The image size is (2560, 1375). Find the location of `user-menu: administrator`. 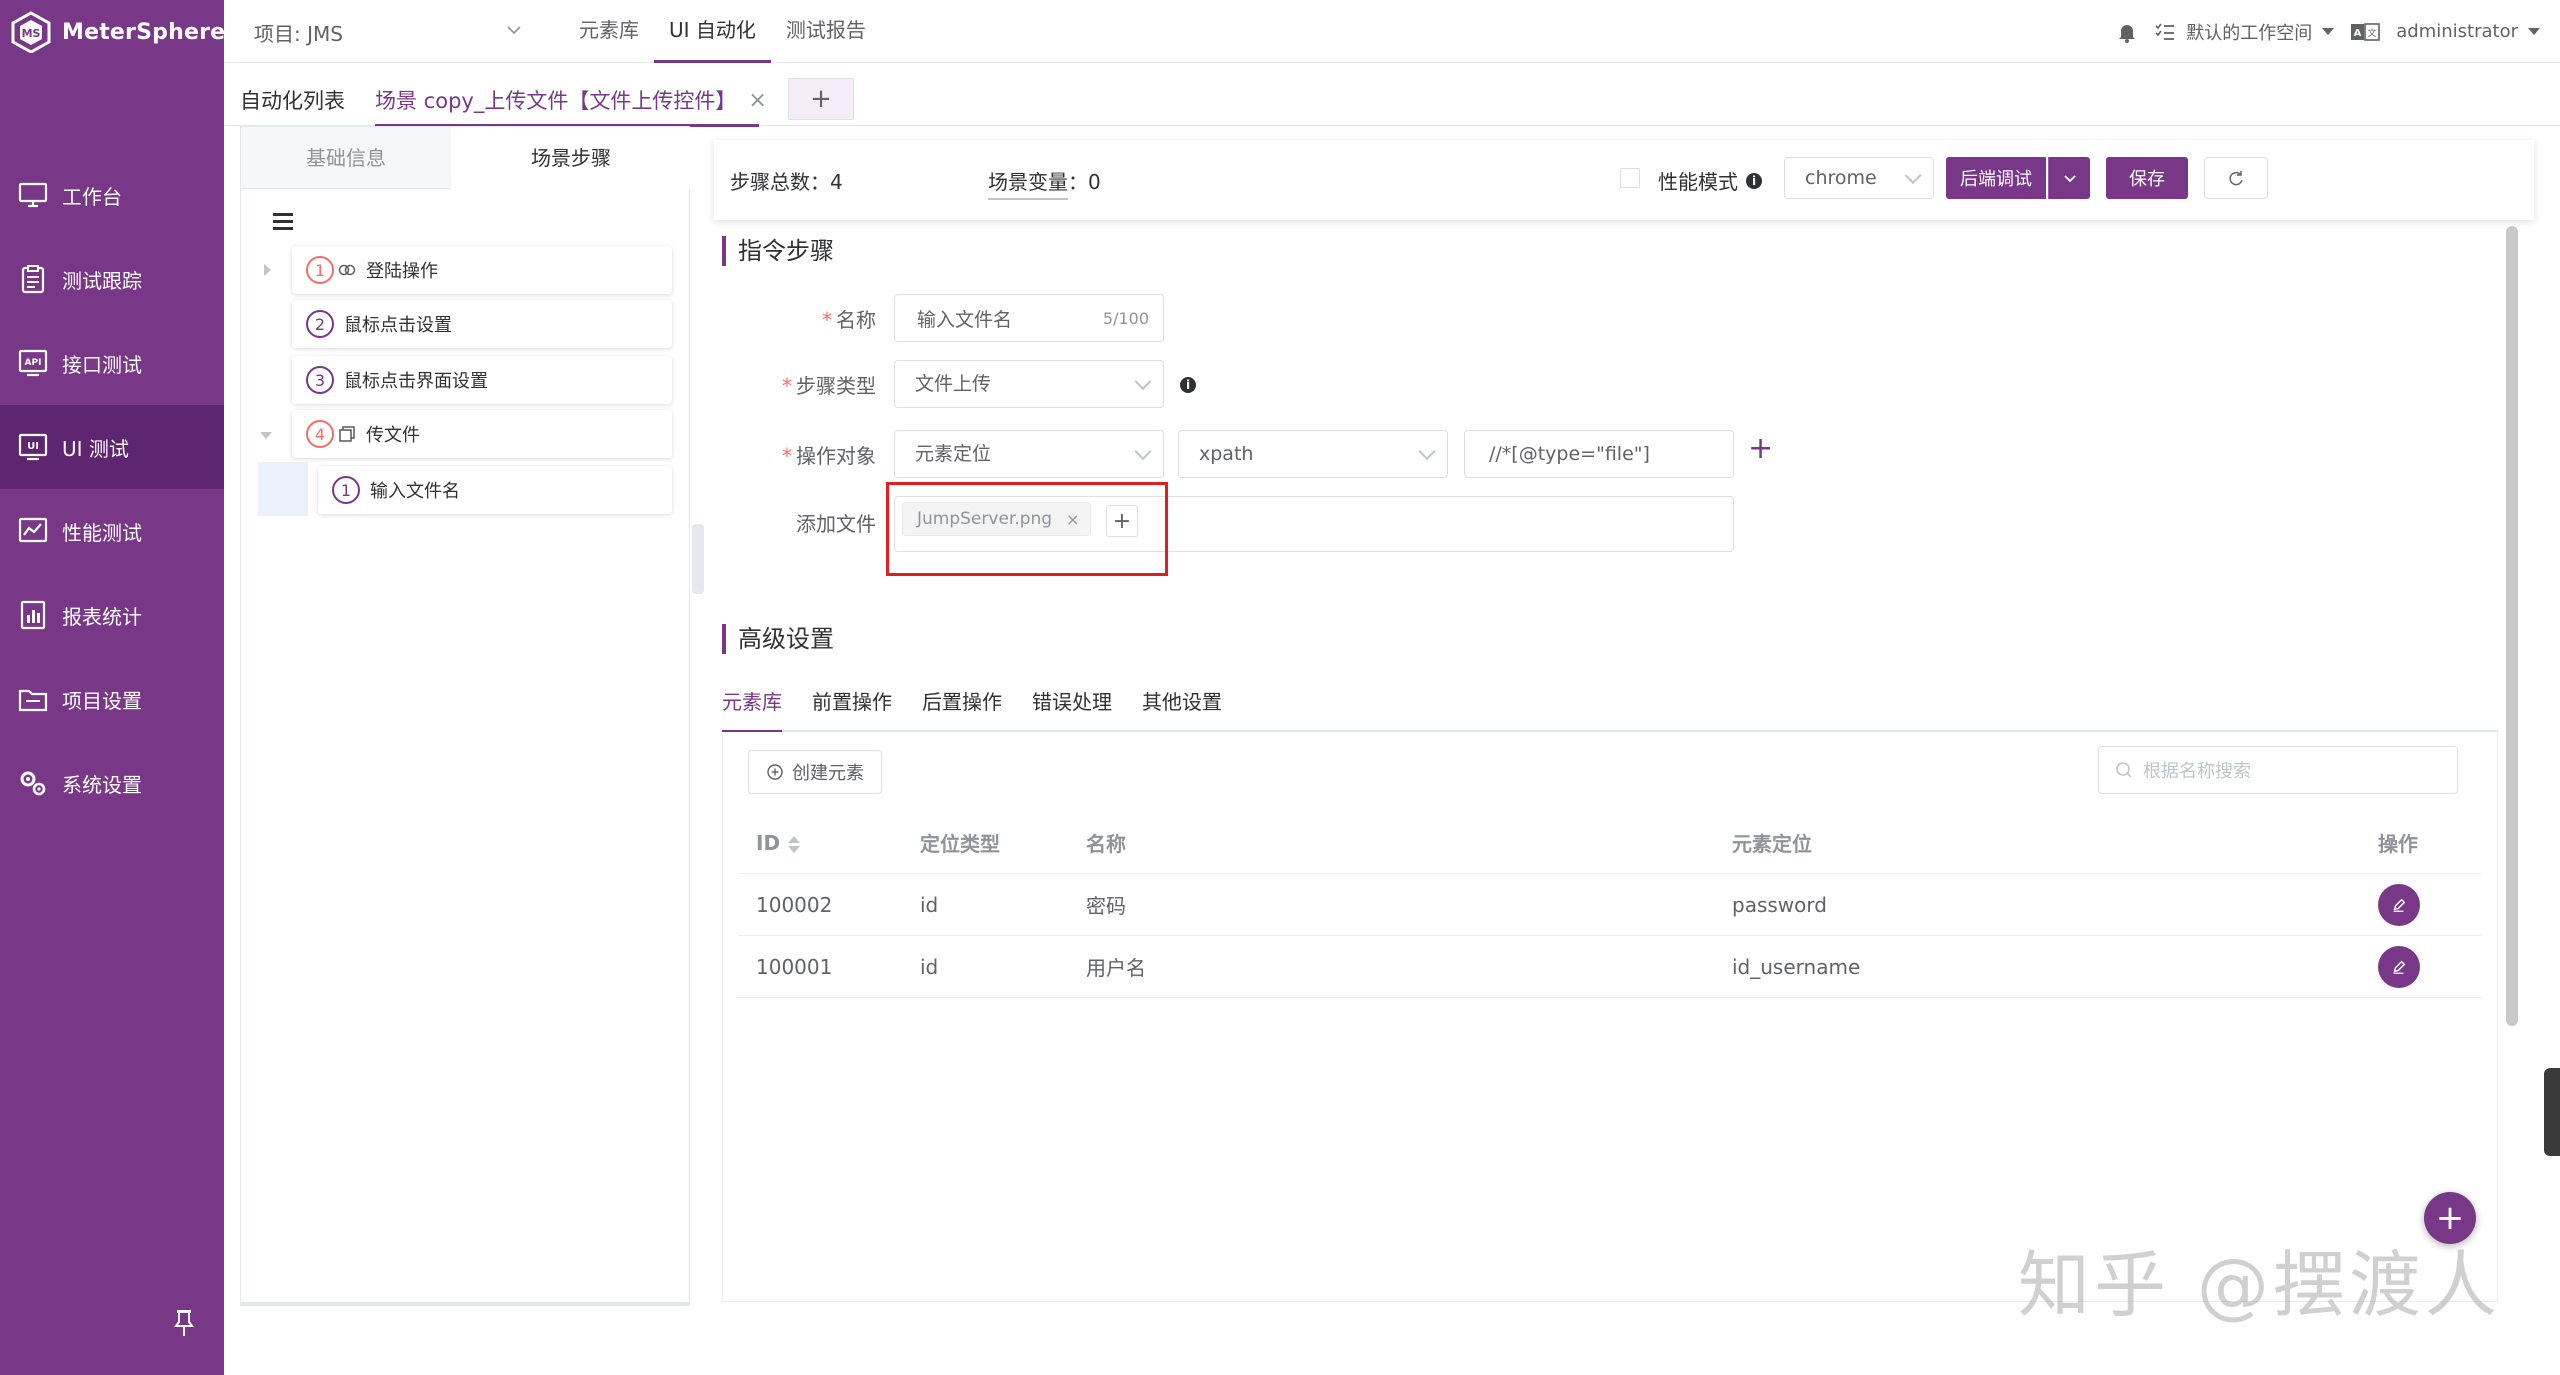

user-menu: administrator is located at coordinates (2468, 31).